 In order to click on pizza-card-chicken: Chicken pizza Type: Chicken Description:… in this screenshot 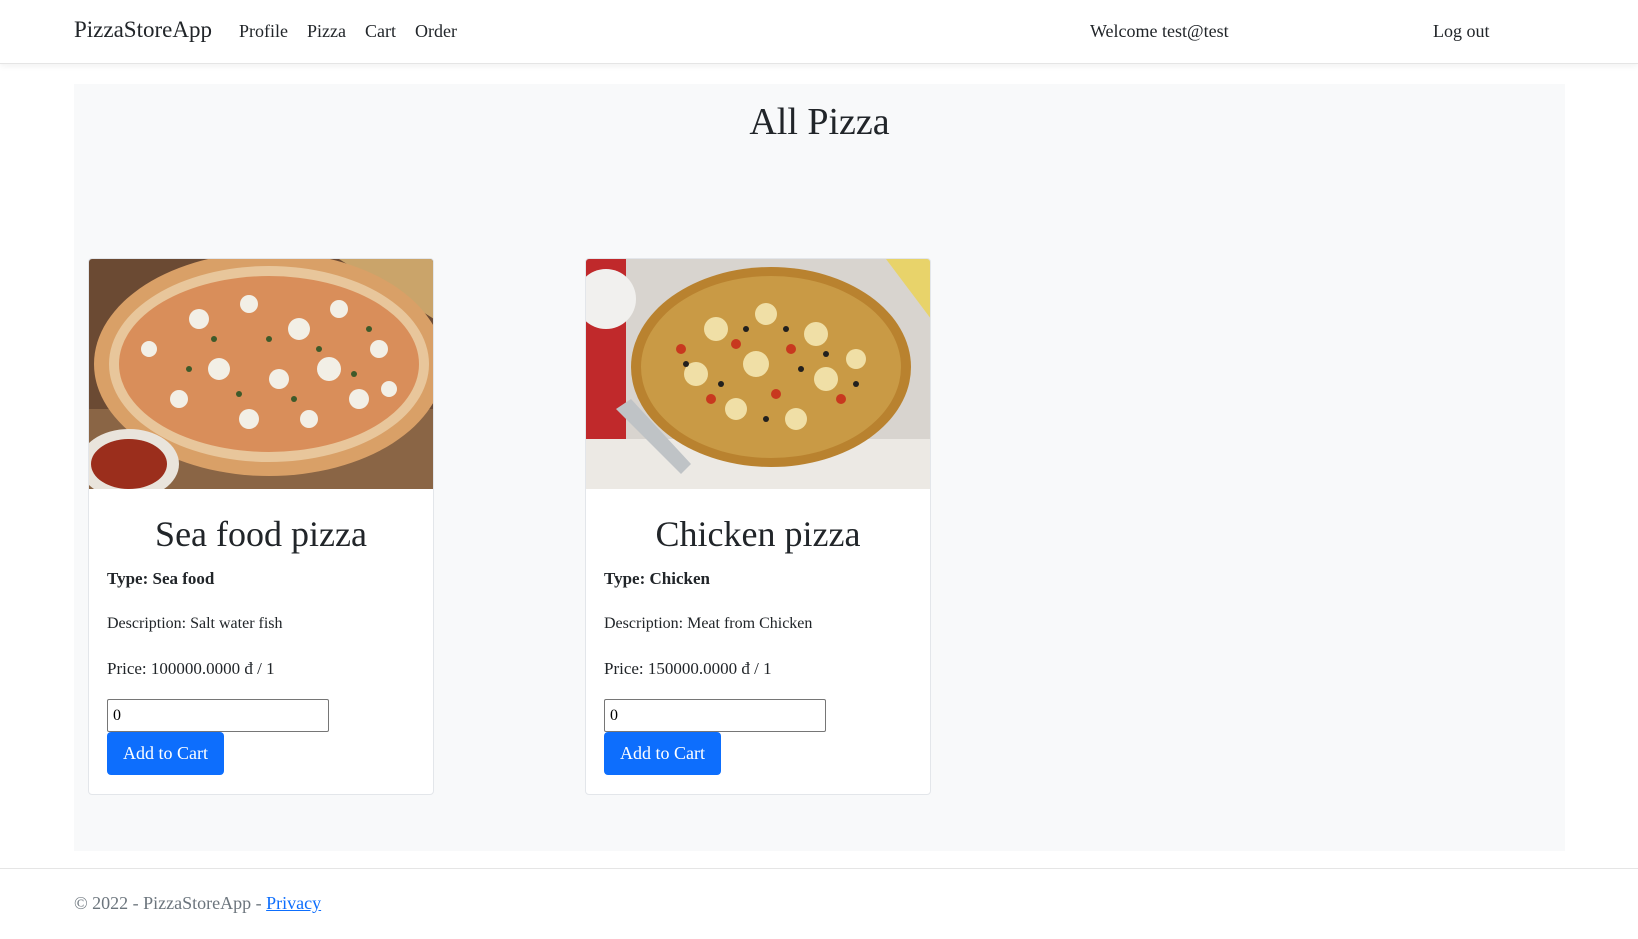, I will do `click(758, 526)`.